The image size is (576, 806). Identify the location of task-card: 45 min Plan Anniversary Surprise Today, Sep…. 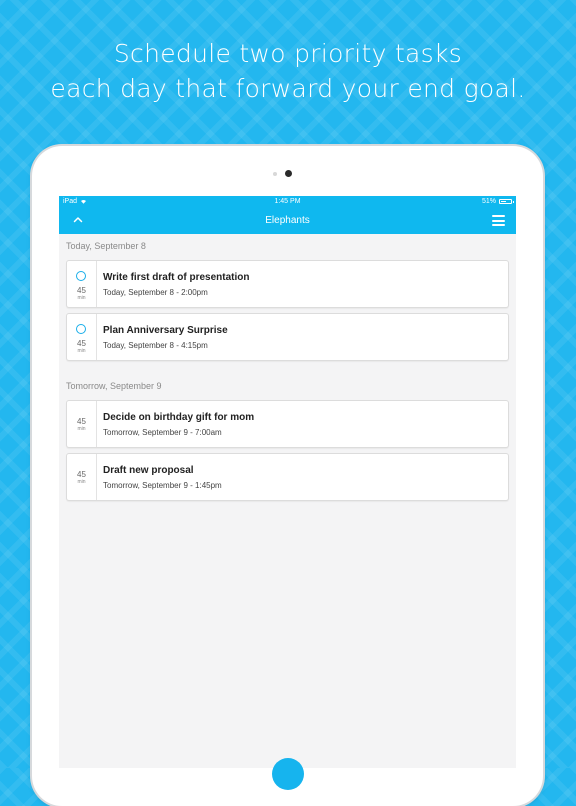
(287, 337).